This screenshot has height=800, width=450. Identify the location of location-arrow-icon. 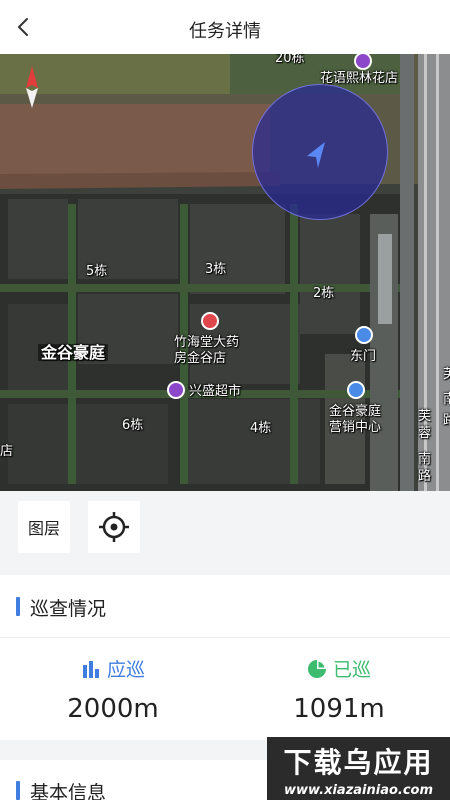
(316, 155).